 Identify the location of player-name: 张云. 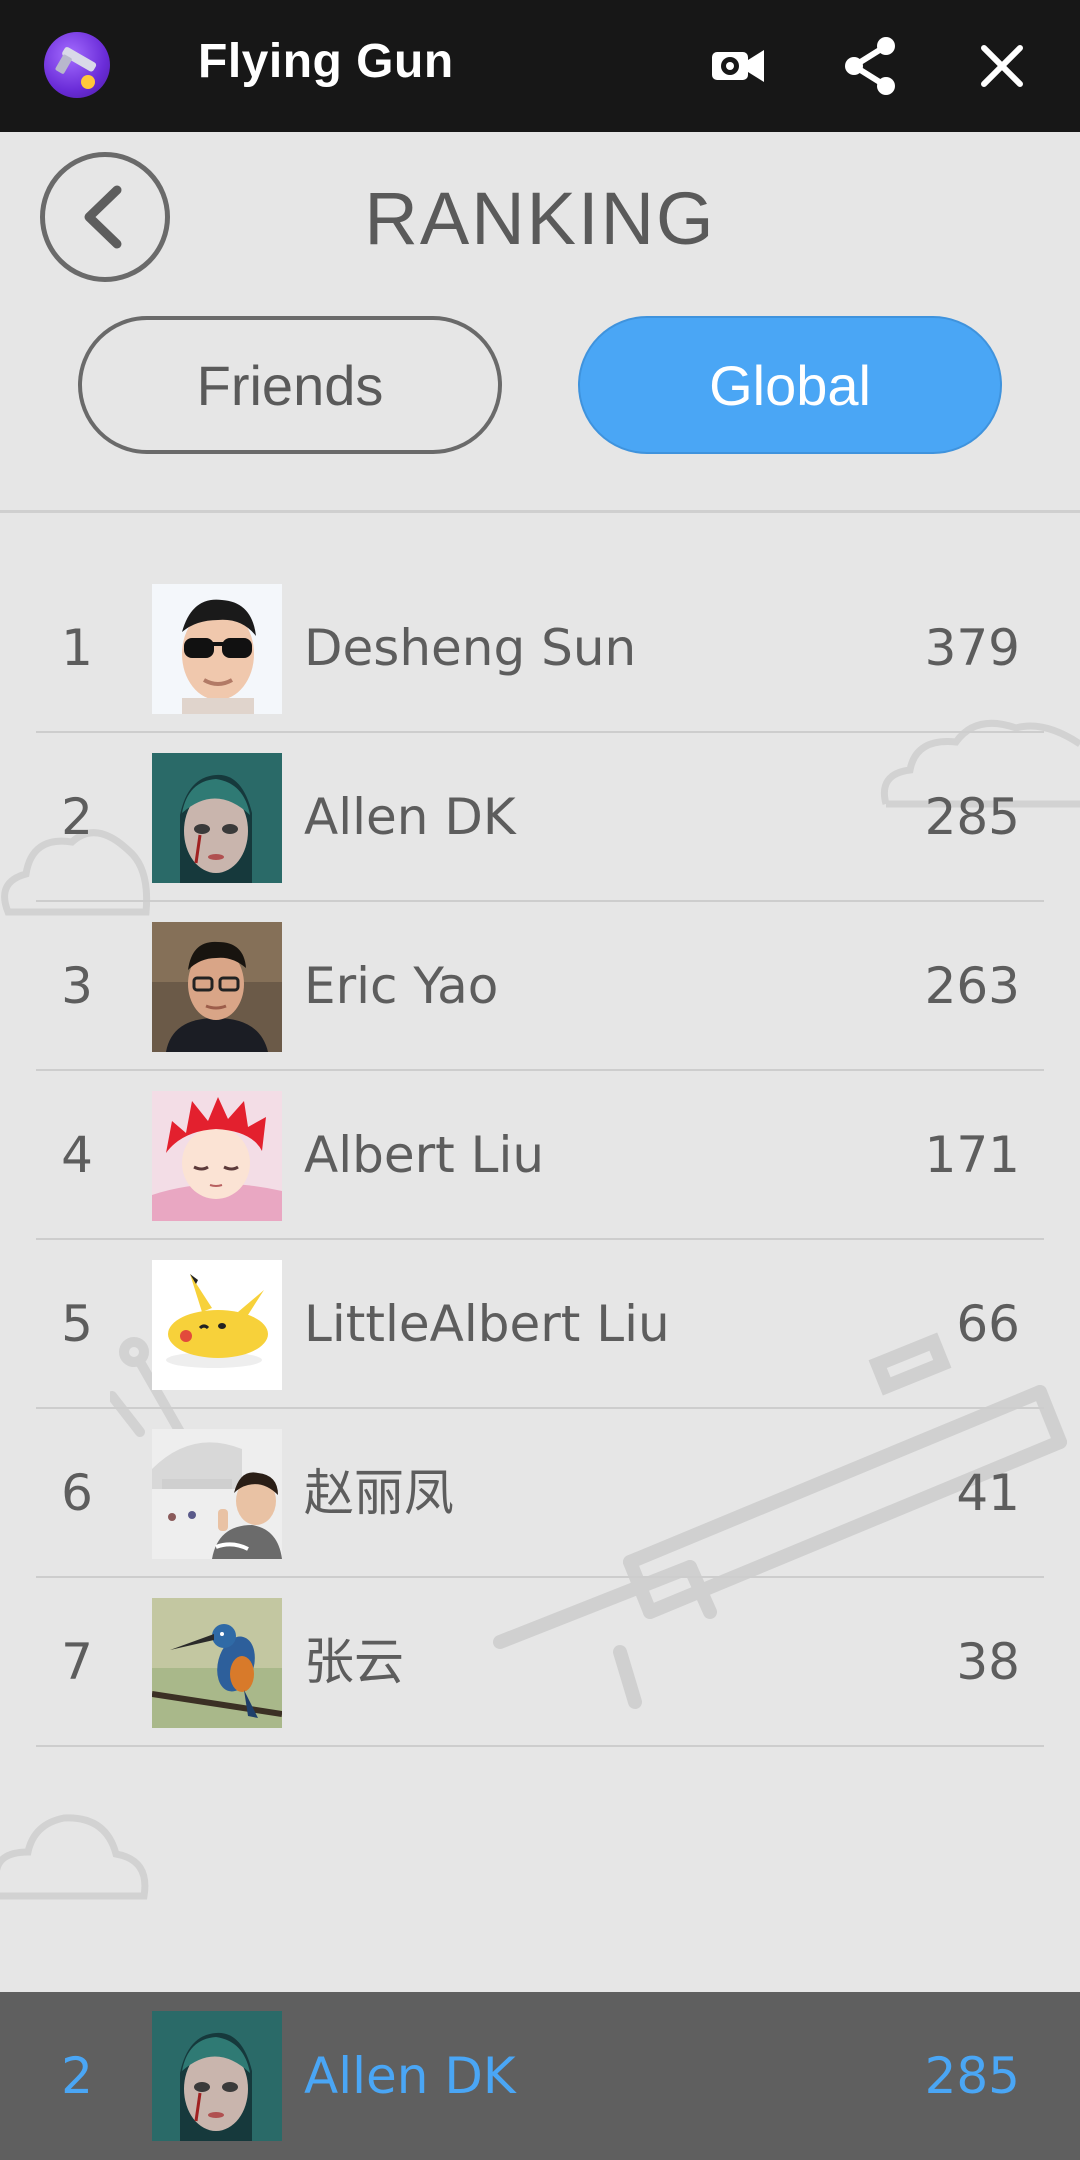
(354, 1662).